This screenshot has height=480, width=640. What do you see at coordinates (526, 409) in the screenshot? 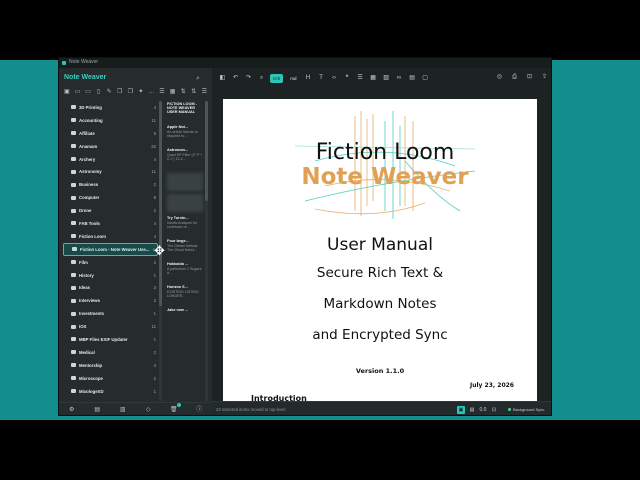
I see `sync-status: Background Sync` at bounding box center [526, 409].